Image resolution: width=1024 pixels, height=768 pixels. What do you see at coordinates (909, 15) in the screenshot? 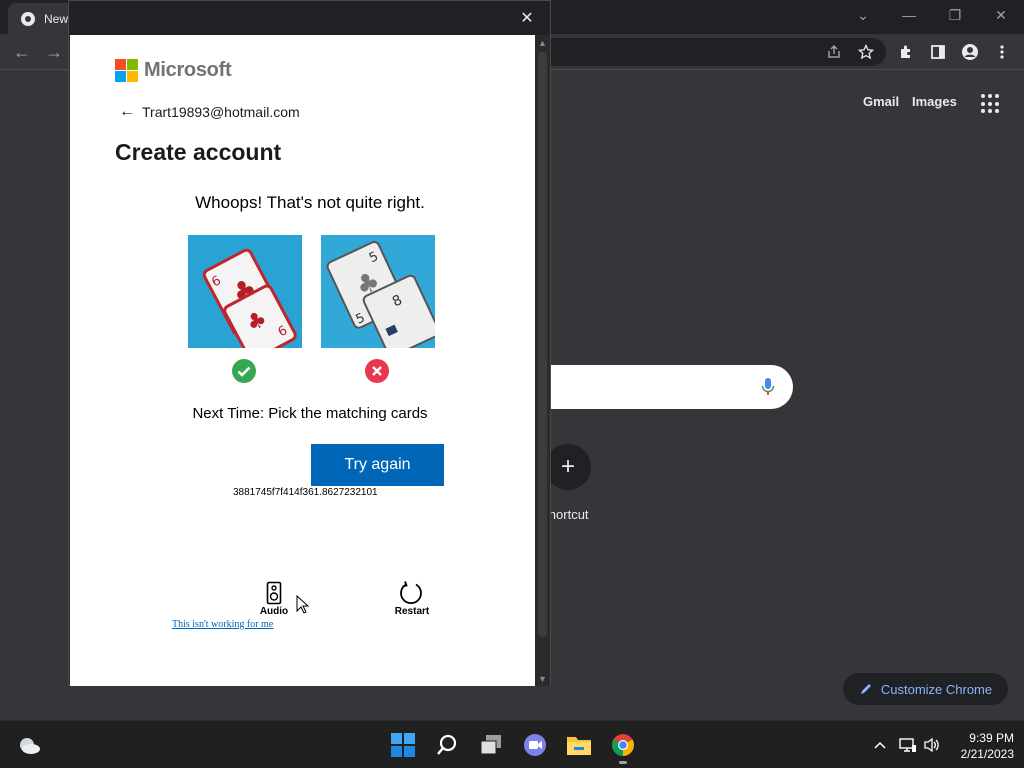
I see `minimize-icon: —` at bounding box center [909, 15].